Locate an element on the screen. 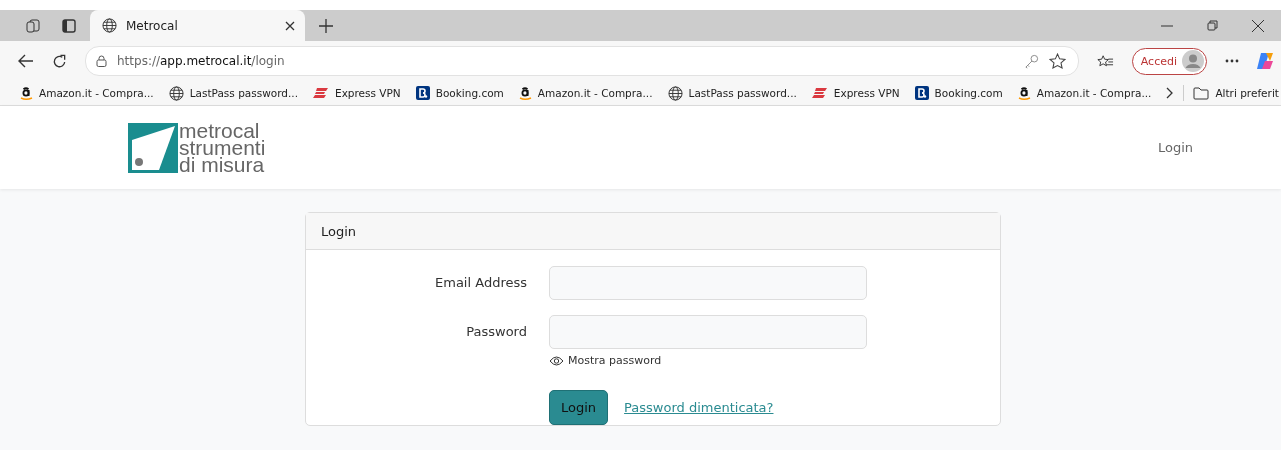 The width and height of the screenshot is (1281, 450). copilot-icon is located at coordinates (1265, 61).